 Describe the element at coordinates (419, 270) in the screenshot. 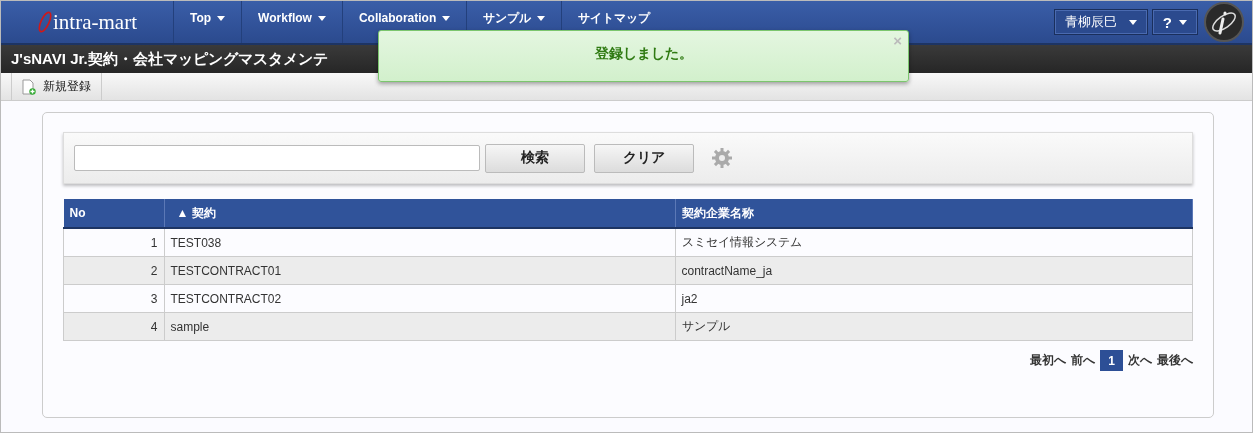

I see `table-cell: TESTCONTRACT01` at that location.